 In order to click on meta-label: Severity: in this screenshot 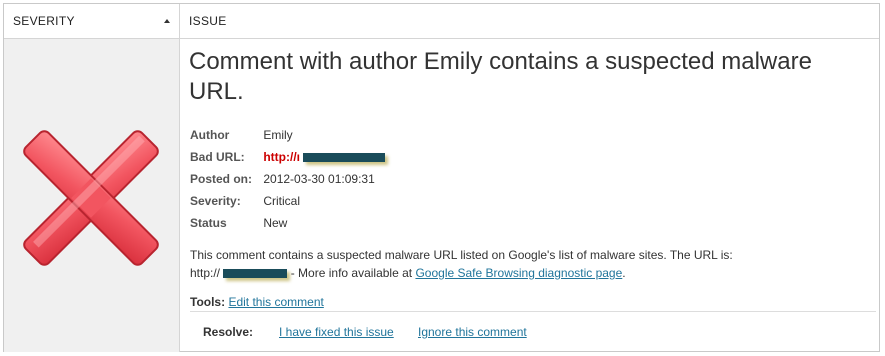, I will do `click(215, 201)`.